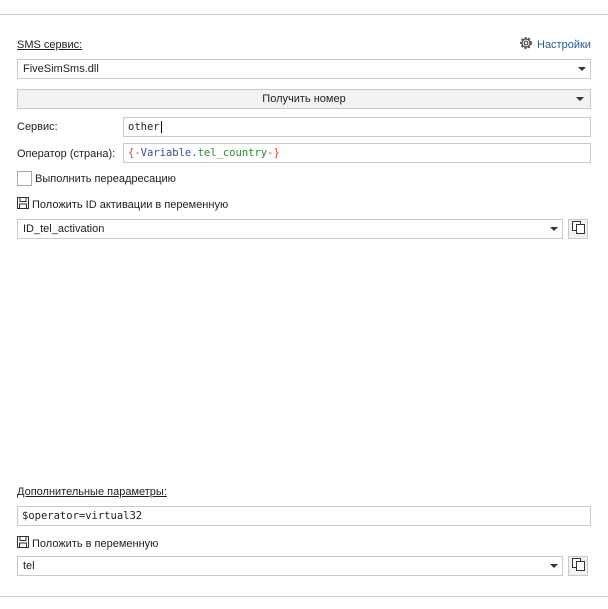 This screenshot has width=608, height=609. I want to click on action-select: Получить номер, so click(304, 99).